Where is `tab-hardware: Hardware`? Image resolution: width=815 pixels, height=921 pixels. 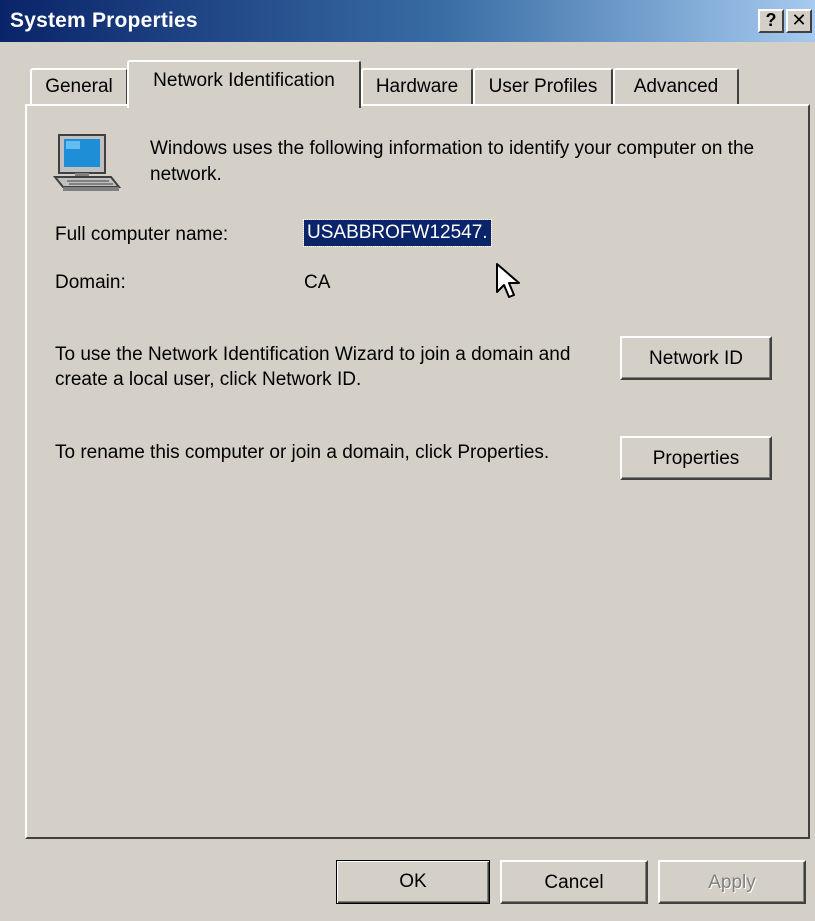
tab-hardware: Hardware is located at coordinates (417, 87).